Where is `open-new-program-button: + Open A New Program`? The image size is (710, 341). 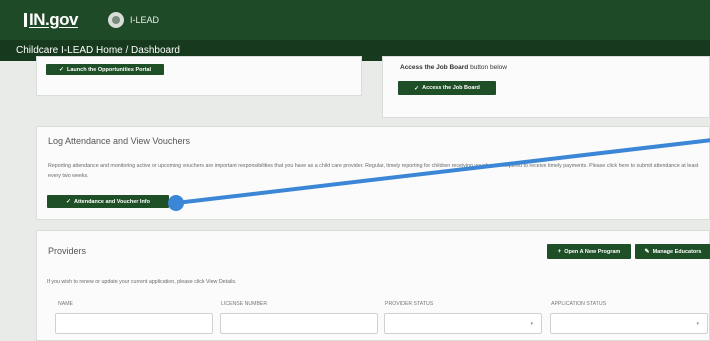
open-new-program-button: + Open A New Program is located at coordinates (589, 251).